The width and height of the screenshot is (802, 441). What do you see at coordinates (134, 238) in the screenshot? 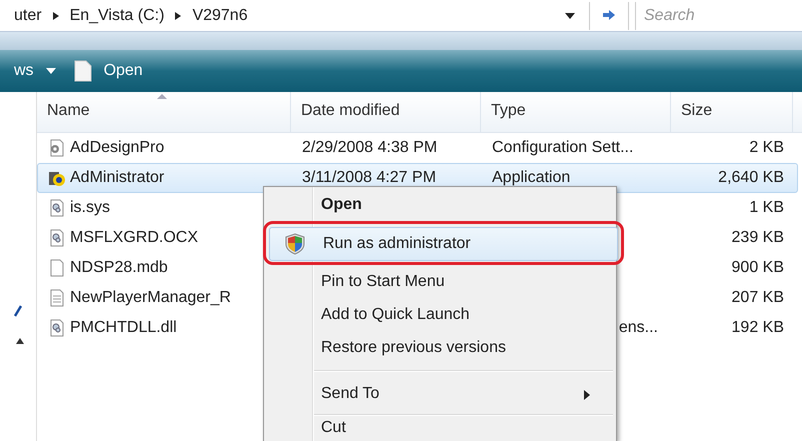
I see `file-name: MSFLXGRD.OCX` at bounding box center [134, 238].